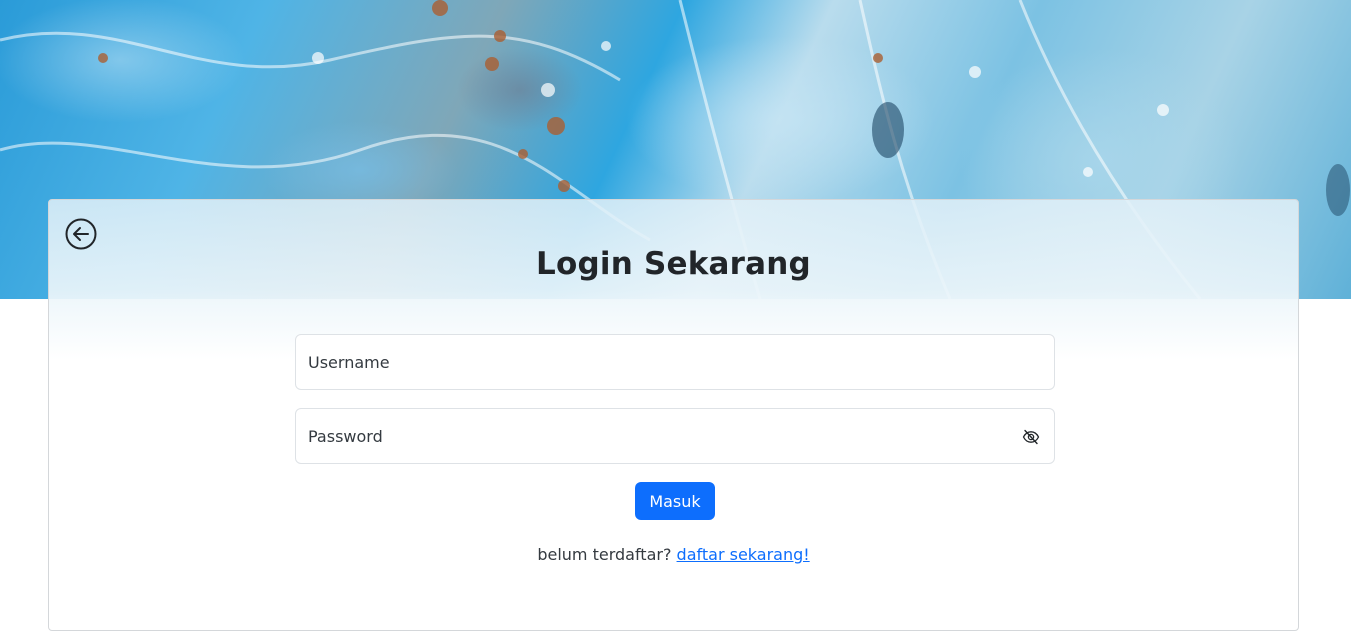 The width and height of the screenshot is (1351, 635). I want to click on login-submit-button: Masuk, so click(675, 501).